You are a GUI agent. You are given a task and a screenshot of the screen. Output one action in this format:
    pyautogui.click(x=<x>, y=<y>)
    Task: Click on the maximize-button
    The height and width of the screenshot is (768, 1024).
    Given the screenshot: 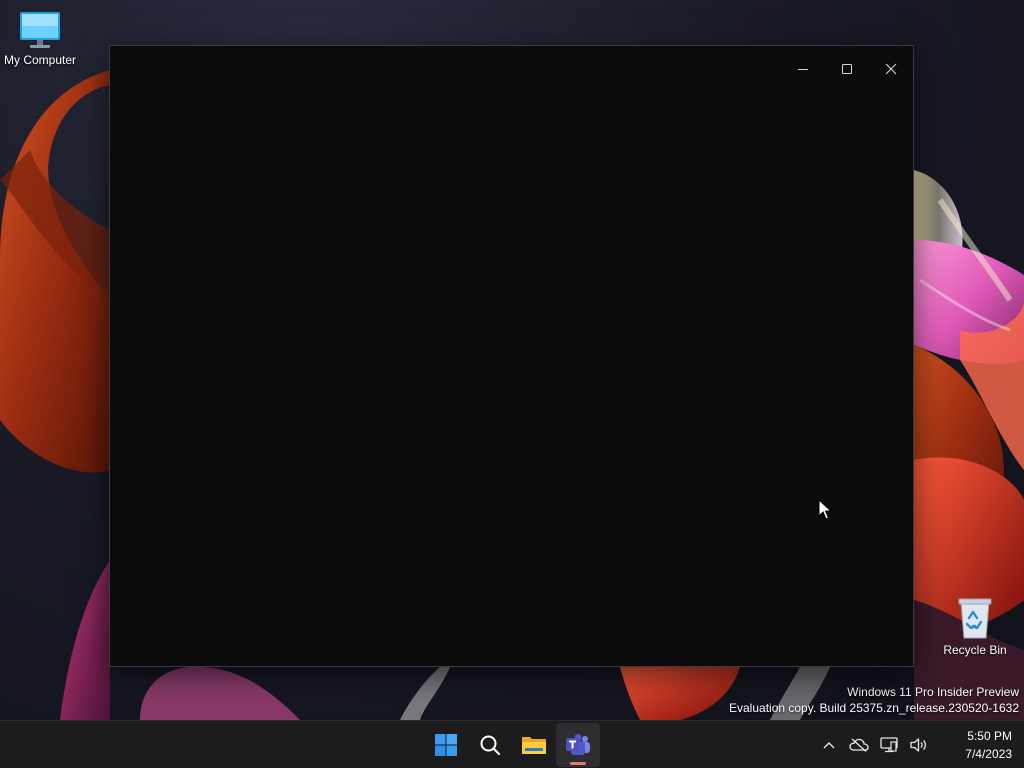 What is the action you would take?
    pyautogui.click(x=847, y=69)
    